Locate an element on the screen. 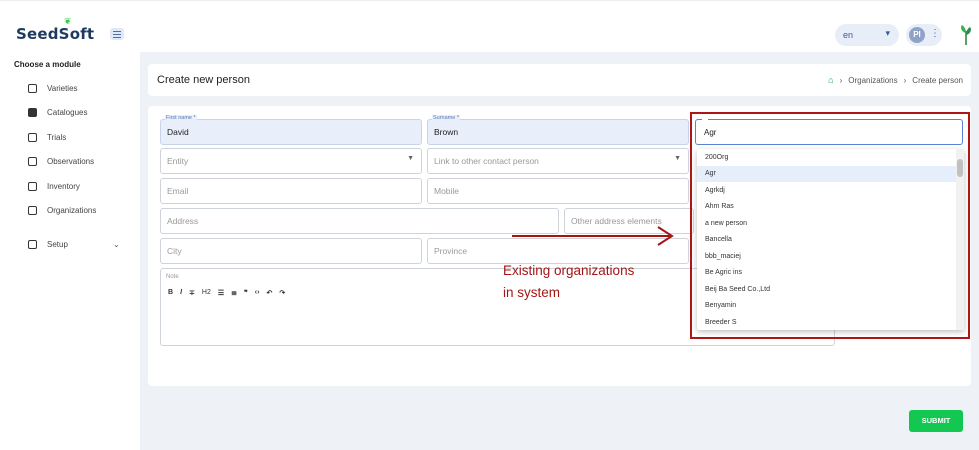  setup-icon is located at coordinates (32, 244).